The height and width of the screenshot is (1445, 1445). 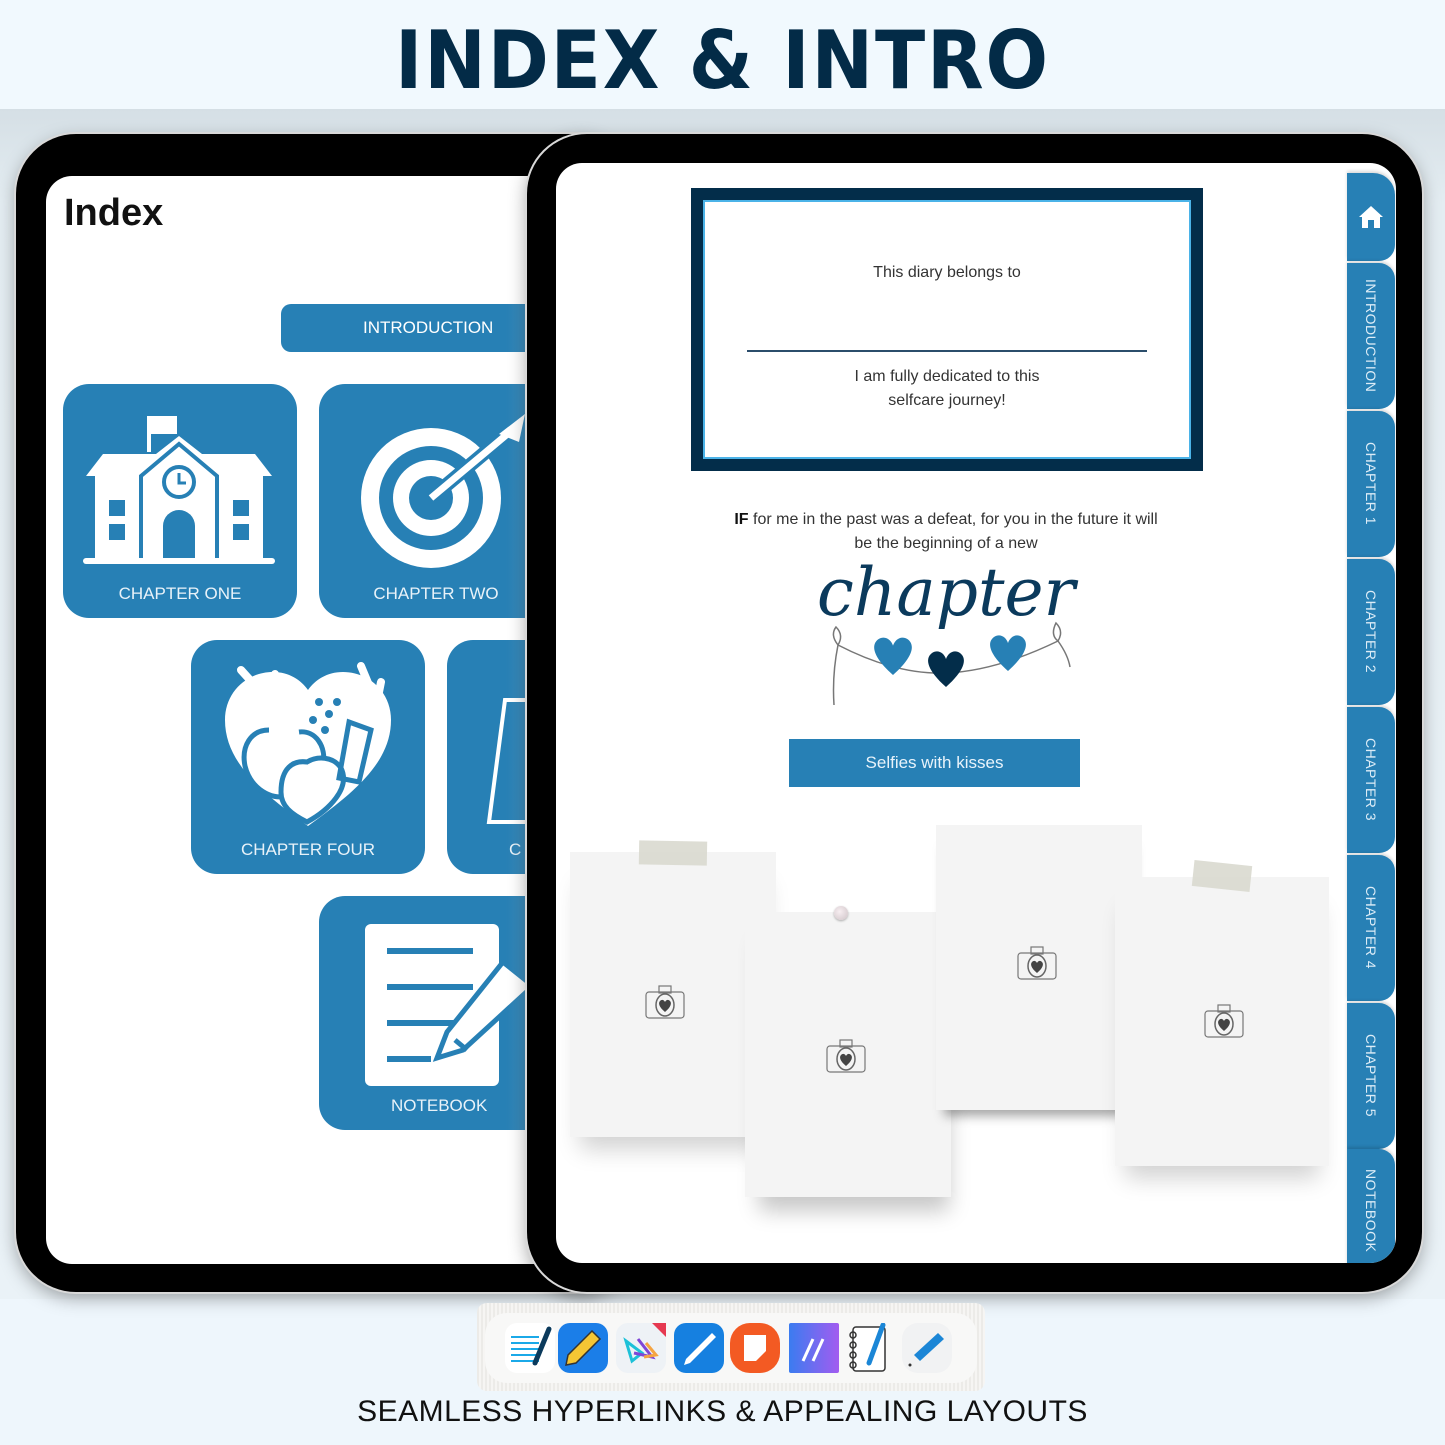 I want to click on selfies-with-kisses-button: Selfies with kisses, so click(x=934, y=763).